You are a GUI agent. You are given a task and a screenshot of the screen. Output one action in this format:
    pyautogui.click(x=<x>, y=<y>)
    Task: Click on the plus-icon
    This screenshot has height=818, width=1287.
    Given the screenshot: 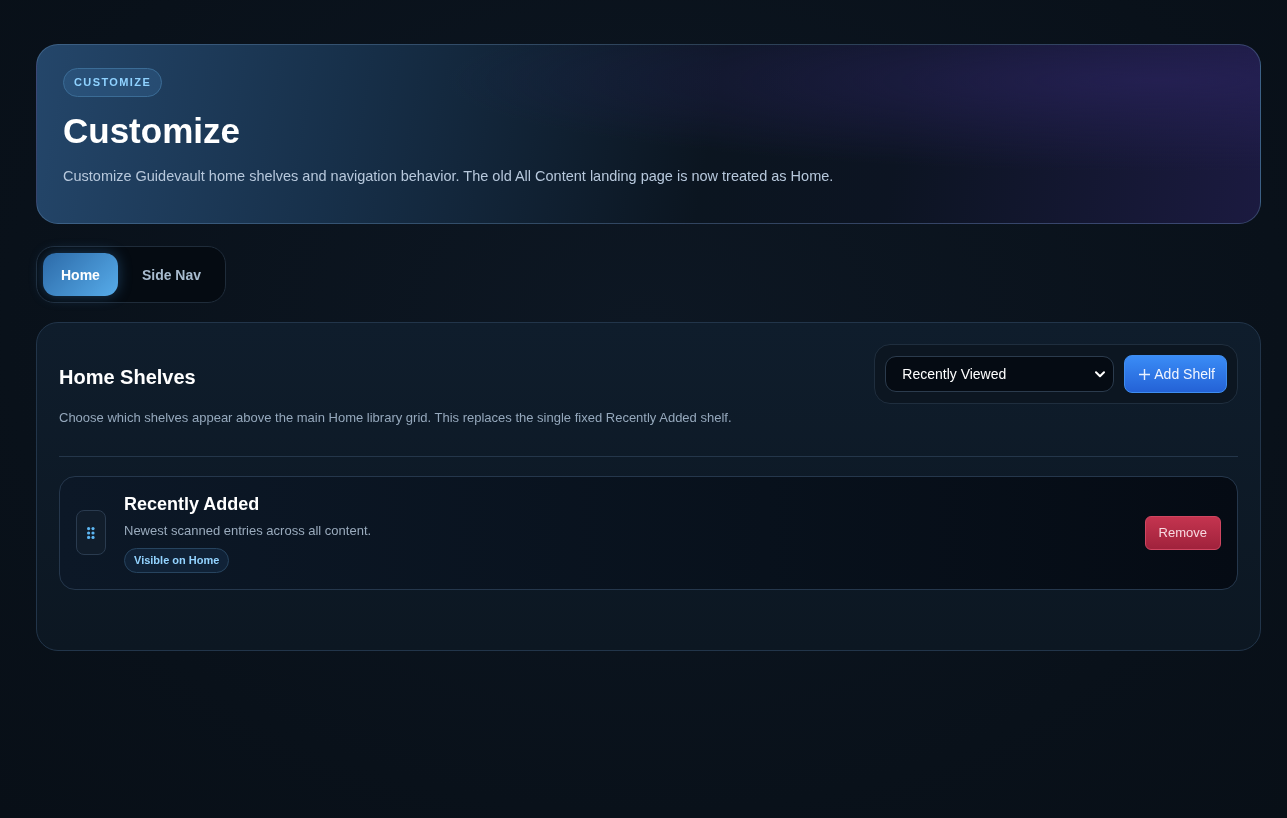 What is the action you would take?
    pyautogui.click(x=1145, y=374)
    